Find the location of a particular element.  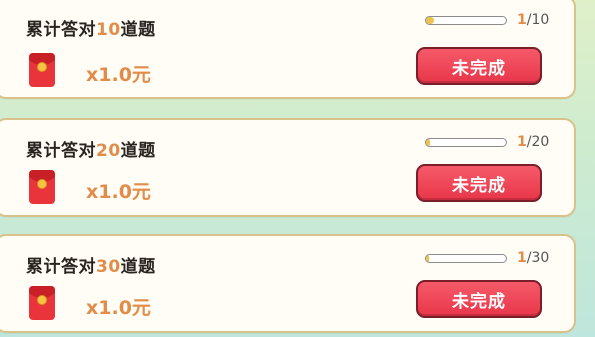

progress-total: /20 is located at coordinates (538, 142).